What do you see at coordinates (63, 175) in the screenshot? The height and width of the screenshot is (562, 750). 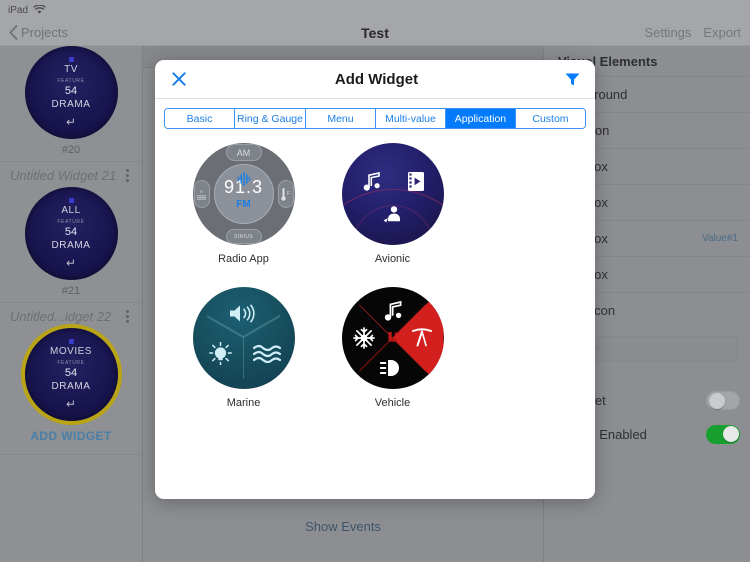 I see `list-item-title: Untitled Widget 21` at bounding box center [63, 175].